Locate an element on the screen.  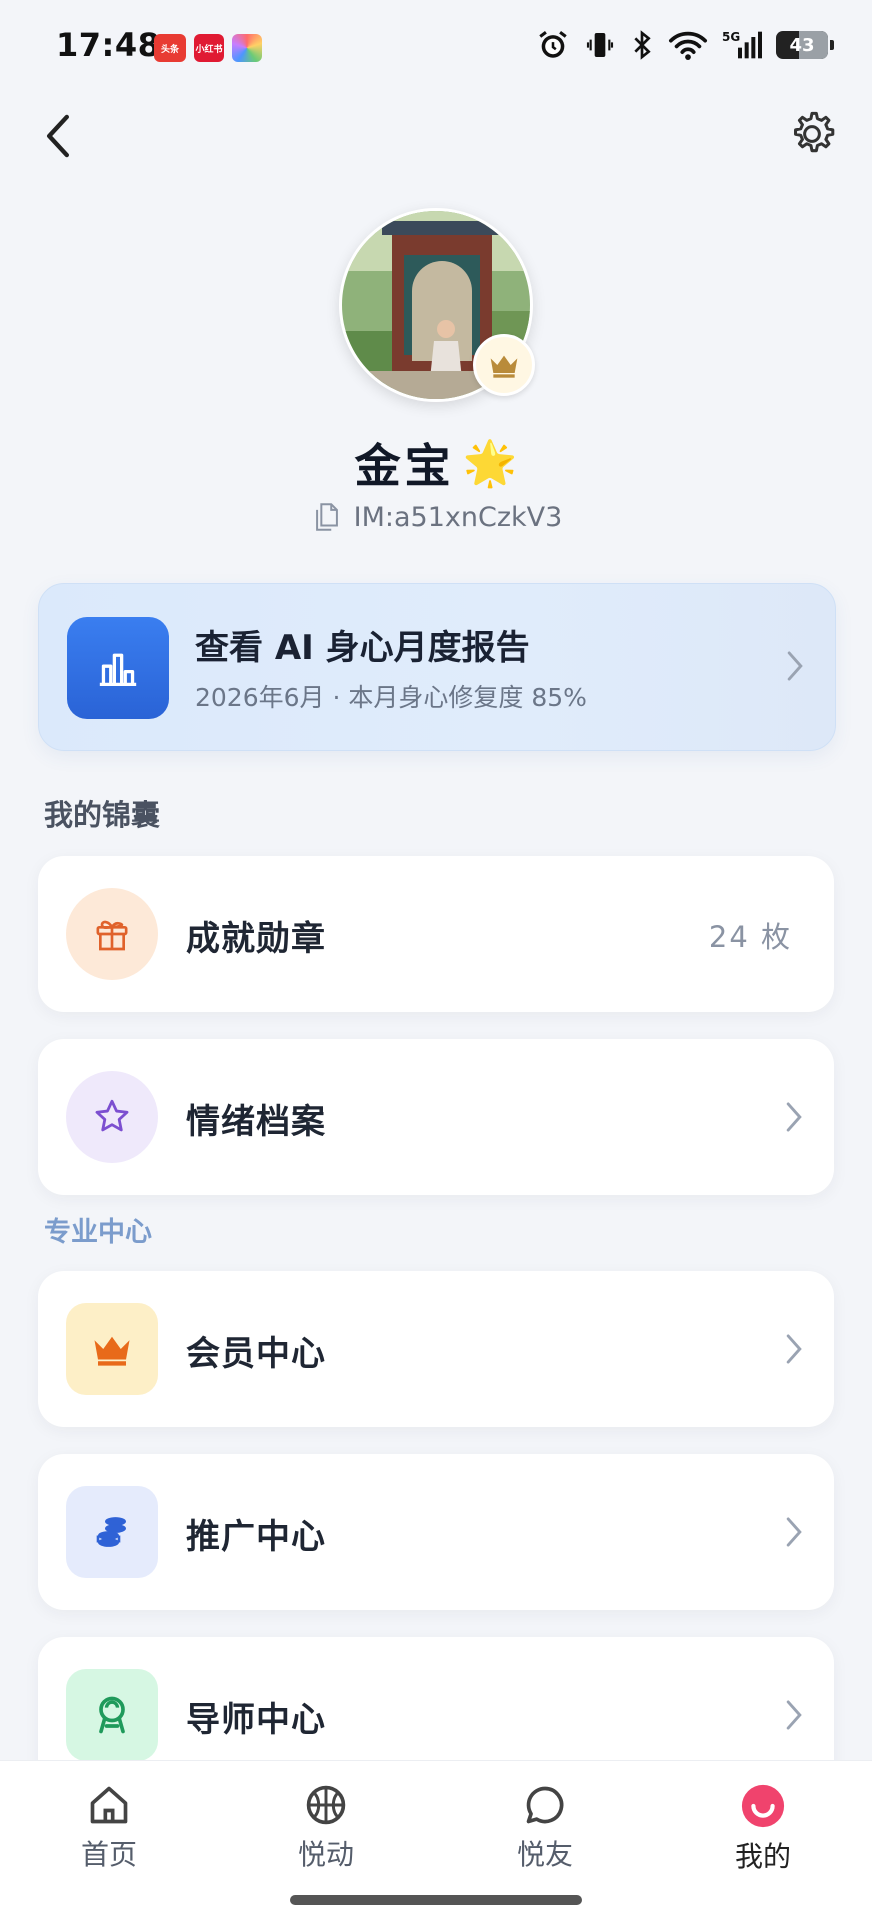
username-row: 金宝 🌟 is located at coordinates (436, 463).